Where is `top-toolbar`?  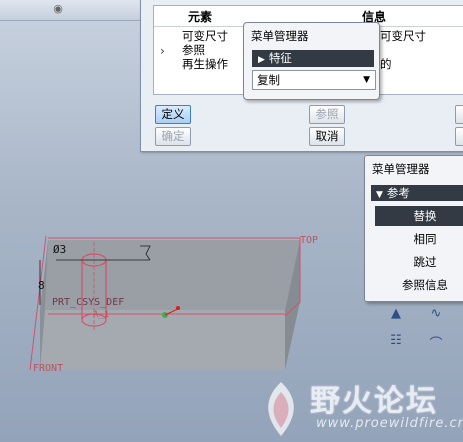
top-toolbar is located at coordinates (70, 10).